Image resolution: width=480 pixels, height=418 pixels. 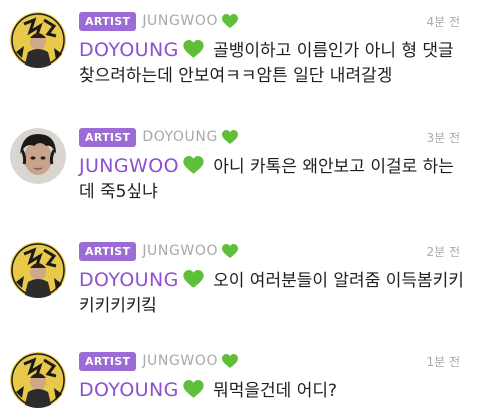 I want to click on comment-text: DOYOUNG 오이 여러분들이 알려줌 이득봄키키키키키키킼, so click(x=271, y=293).